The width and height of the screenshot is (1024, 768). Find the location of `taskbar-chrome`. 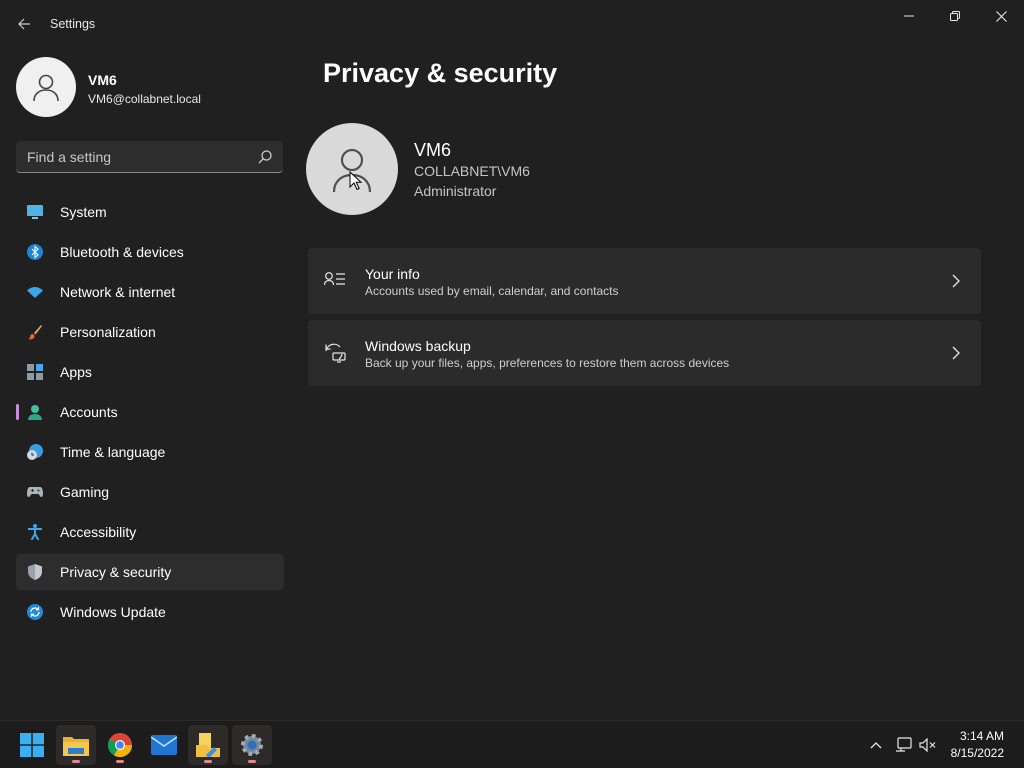

taskbar-chrome is located at coordinates (120, 745).